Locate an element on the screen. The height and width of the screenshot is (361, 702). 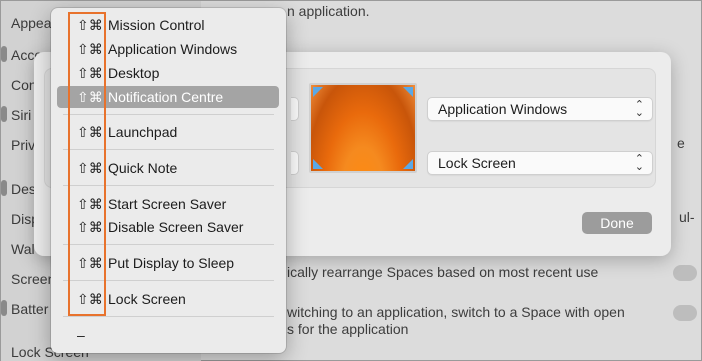
menu-item-label: Application Windows is located at coordinates (173, 49).